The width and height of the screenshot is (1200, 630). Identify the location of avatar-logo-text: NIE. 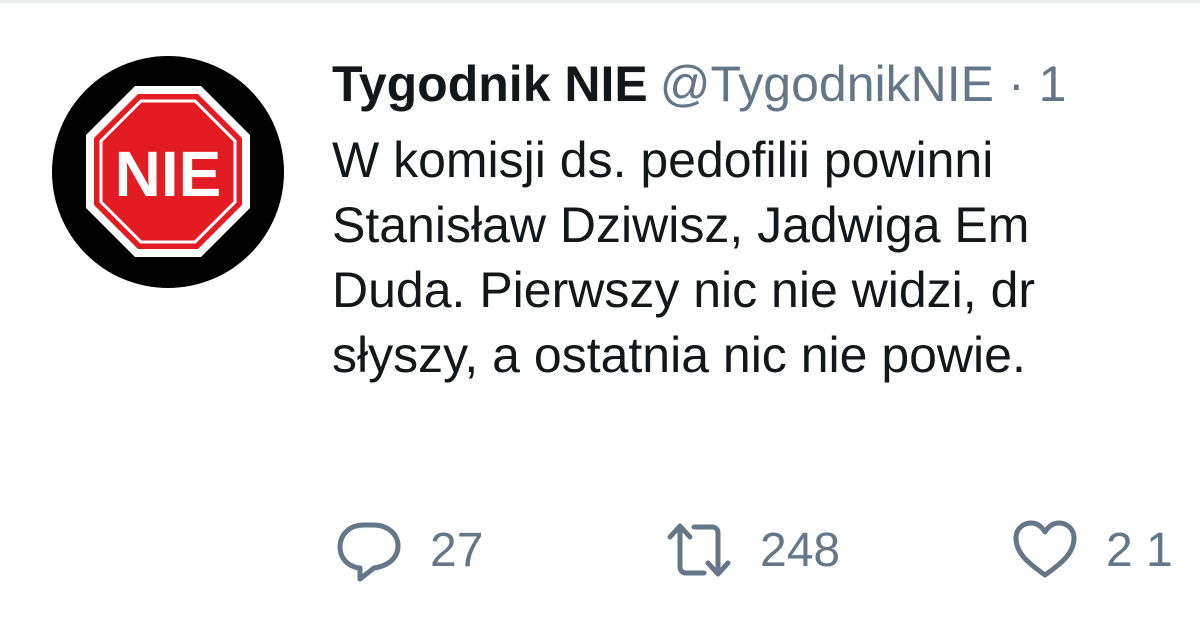
(168, 174).